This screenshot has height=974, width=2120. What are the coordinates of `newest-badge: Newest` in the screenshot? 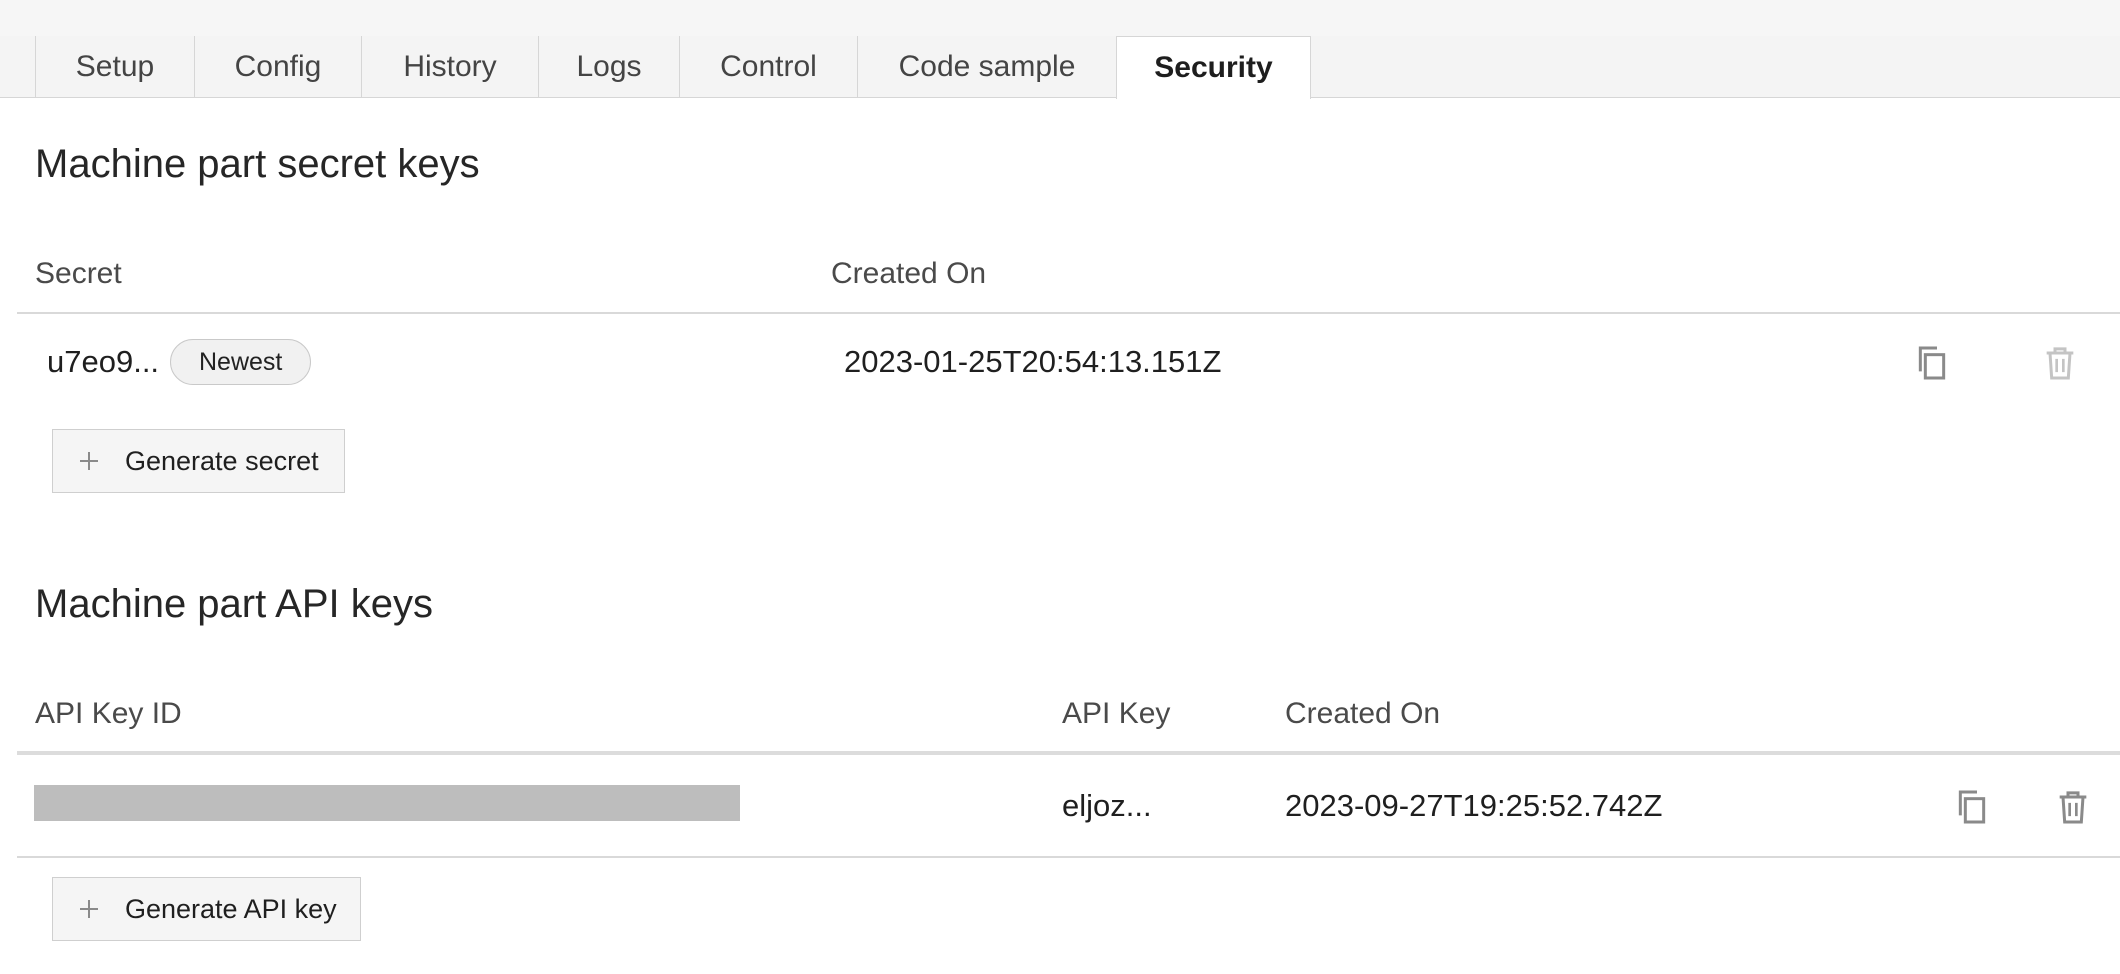 It's located at (241, 362).